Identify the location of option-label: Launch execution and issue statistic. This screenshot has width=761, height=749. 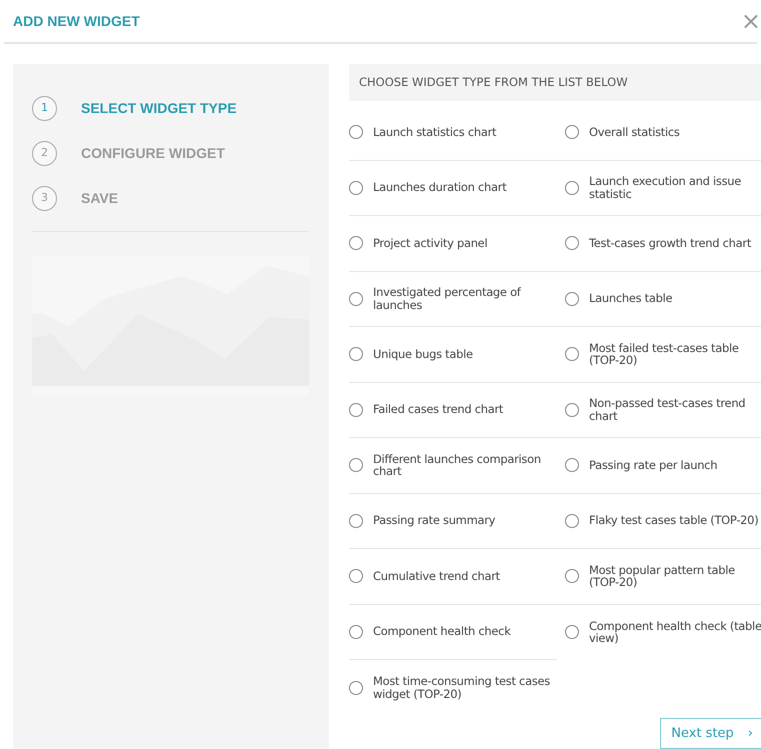
(665, 187).